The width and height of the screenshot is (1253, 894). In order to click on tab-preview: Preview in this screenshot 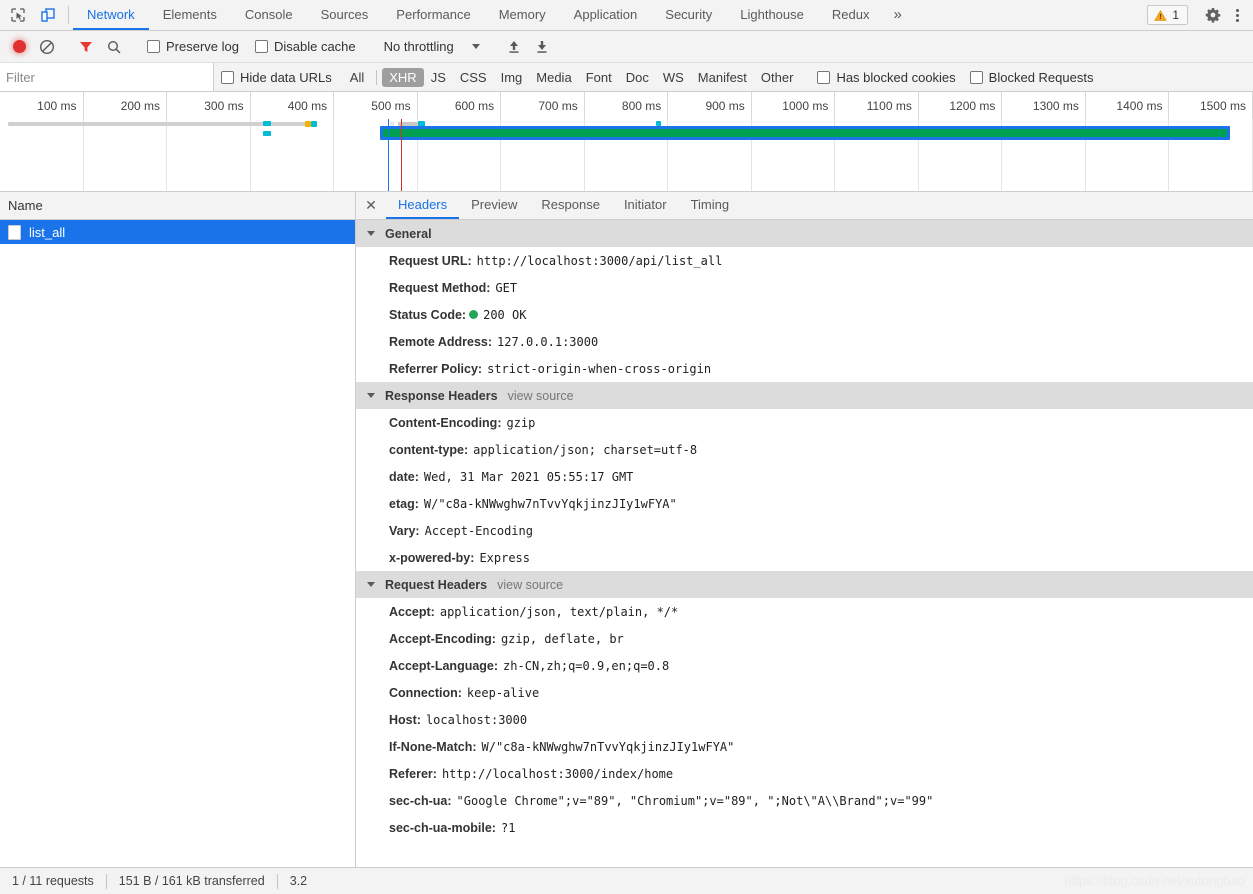, I will do `click(494, 205)`.